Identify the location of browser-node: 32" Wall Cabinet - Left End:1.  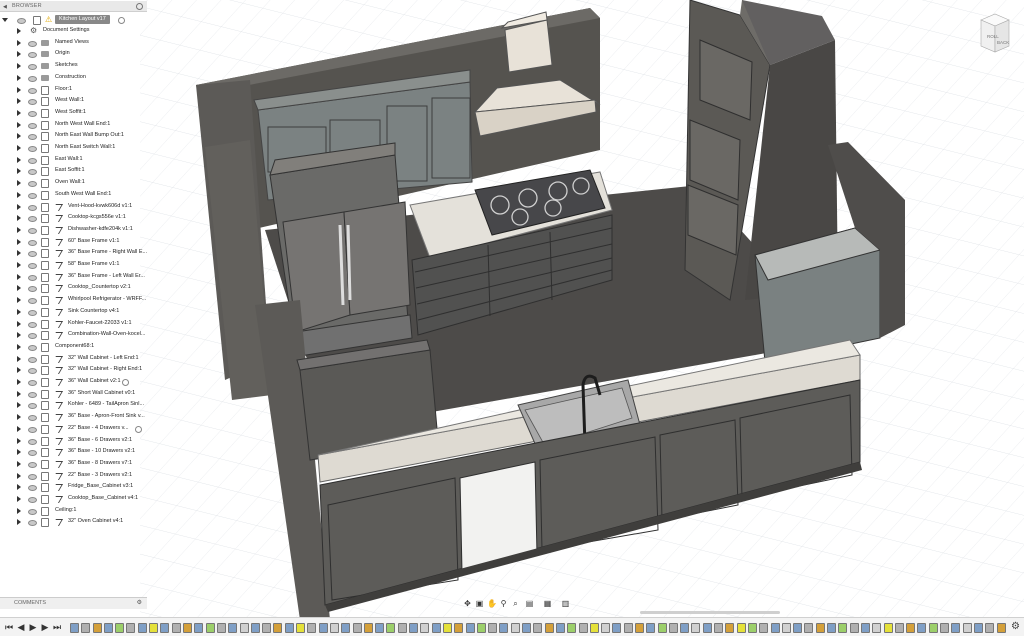
(73, 359).